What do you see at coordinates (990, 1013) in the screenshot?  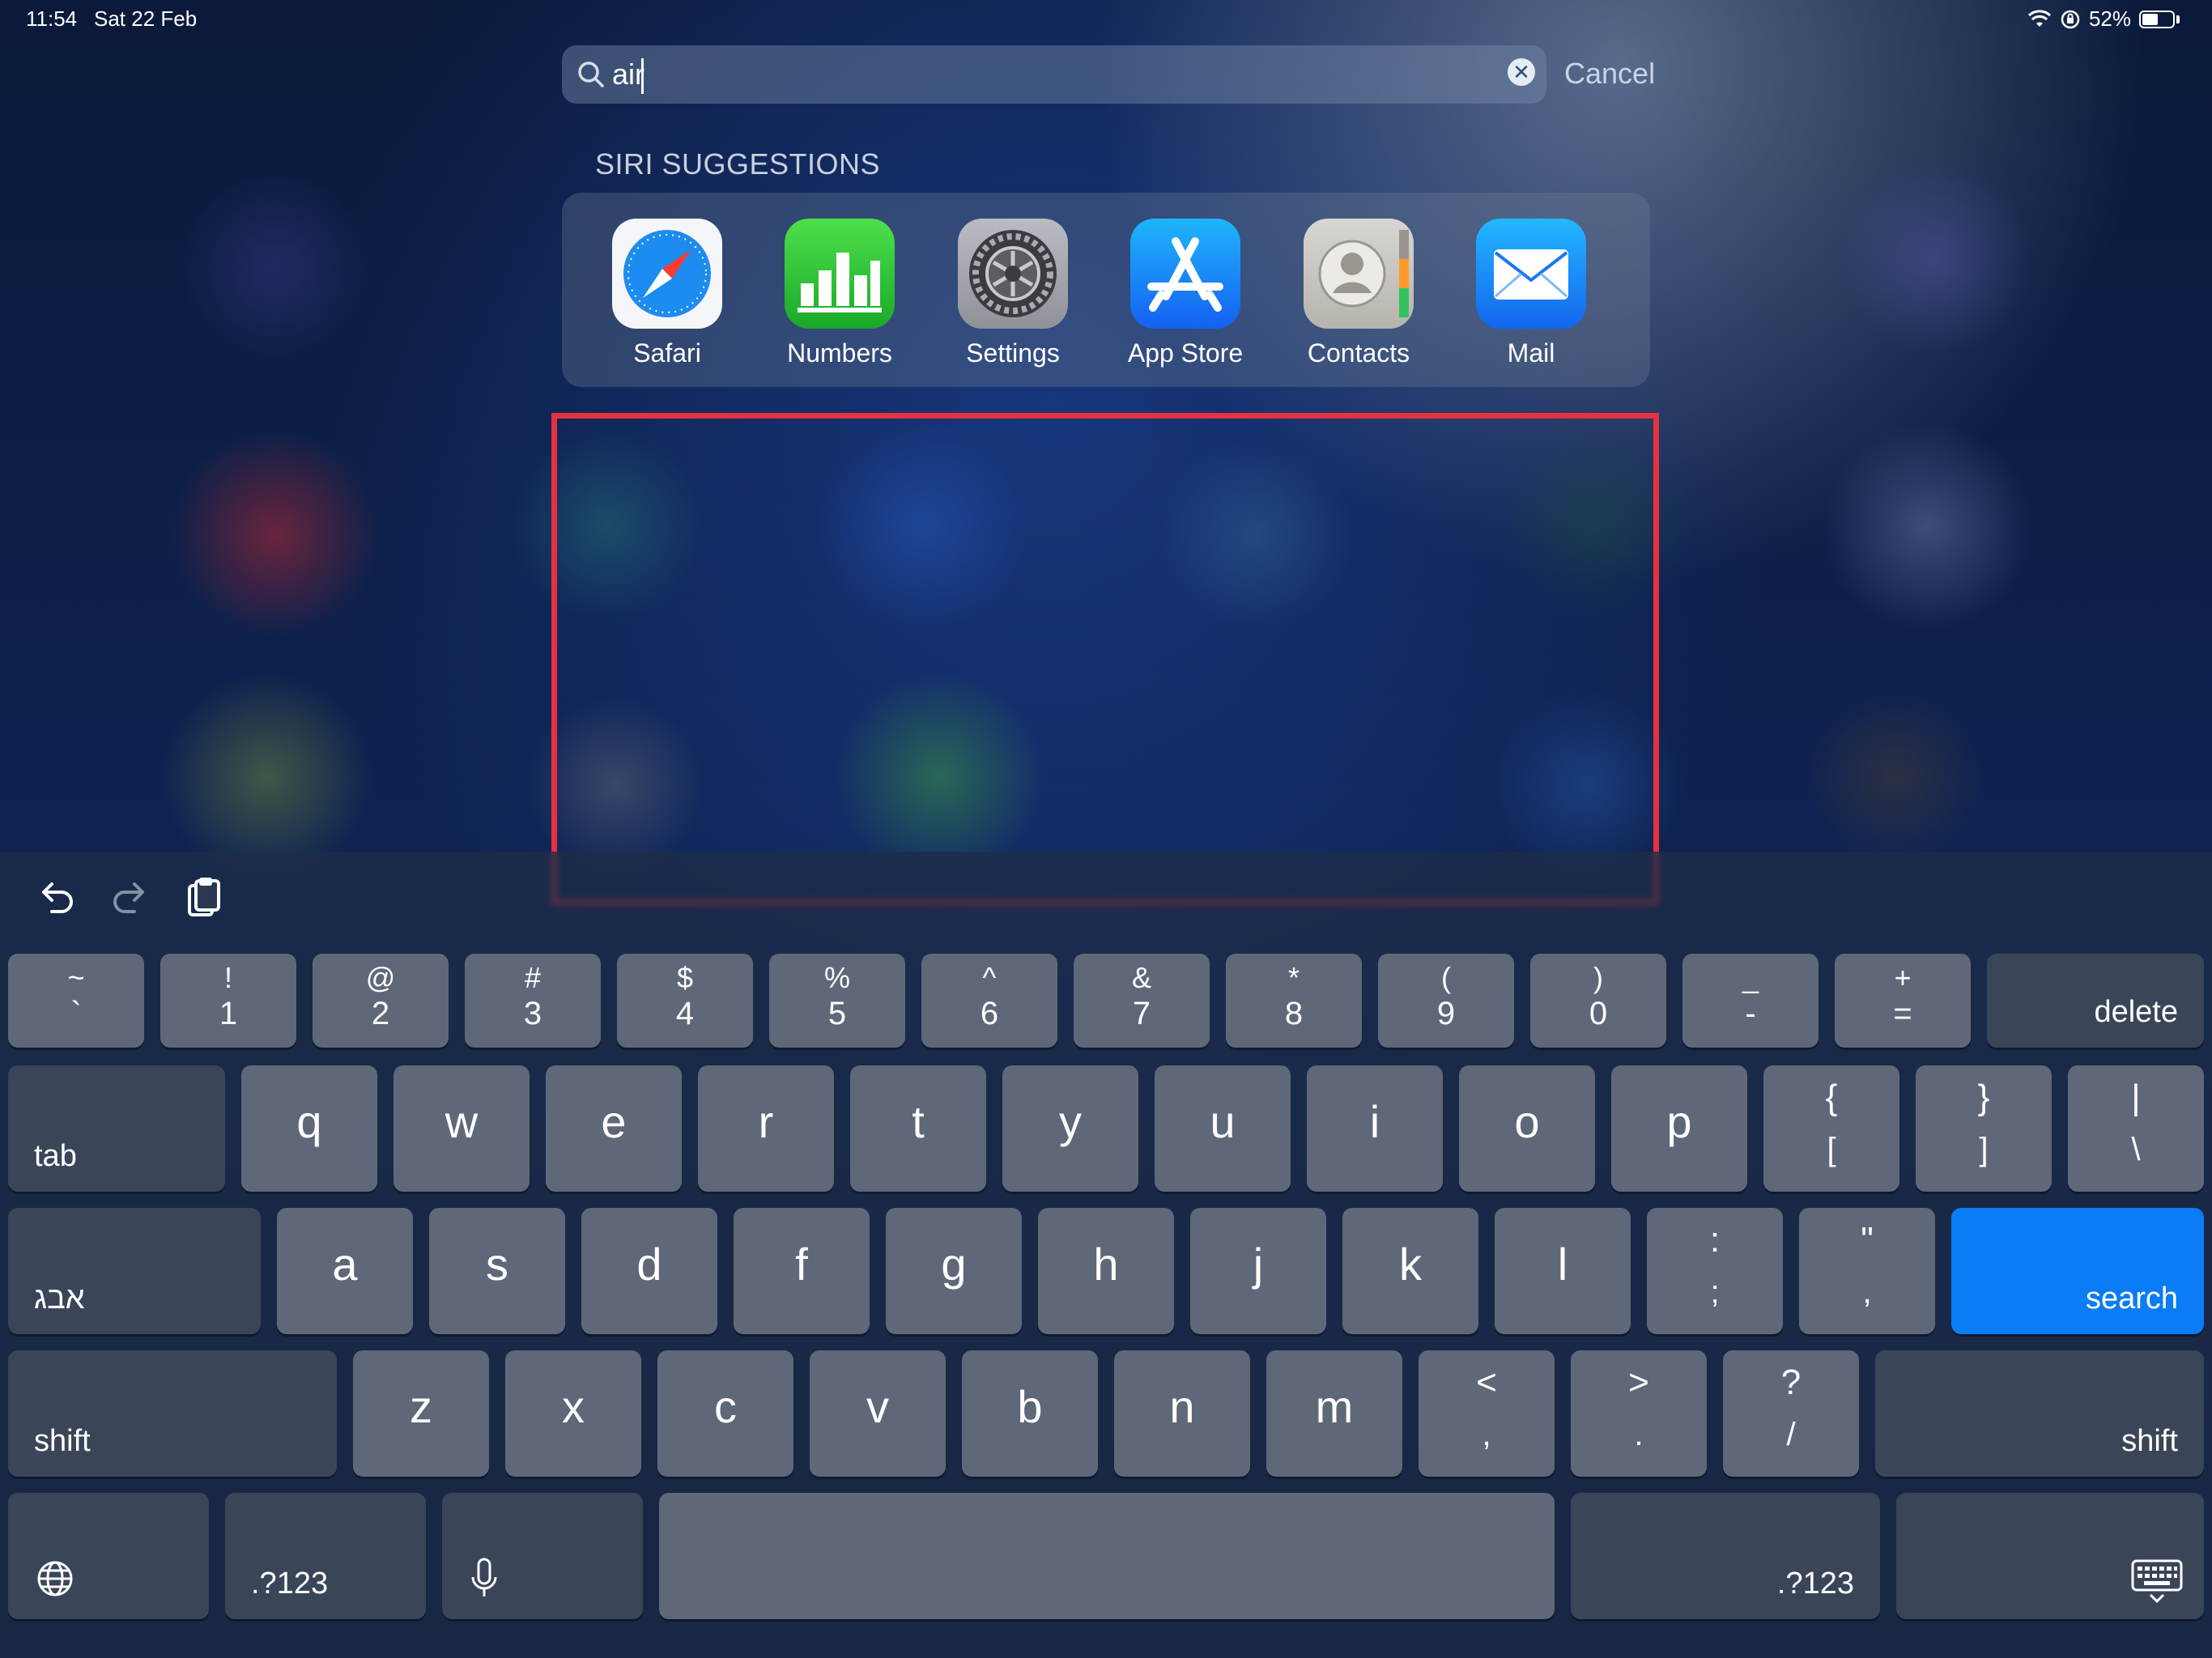 I see `key-bottom-char: 6` at bounding box center [990, 1013].